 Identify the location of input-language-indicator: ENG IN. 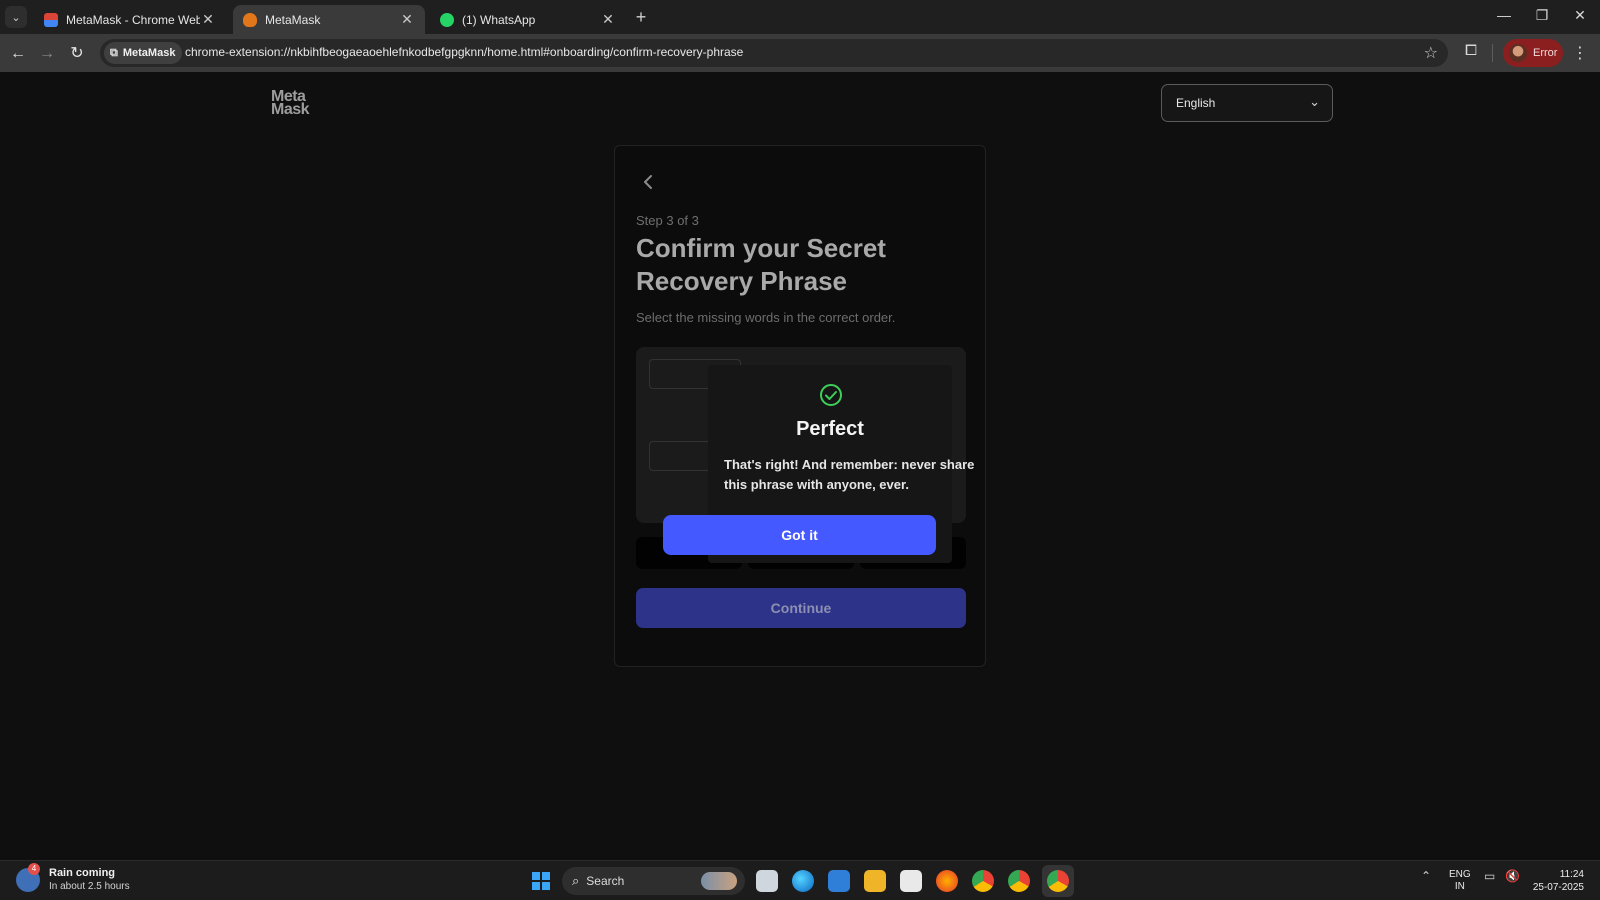
(1460, 881).